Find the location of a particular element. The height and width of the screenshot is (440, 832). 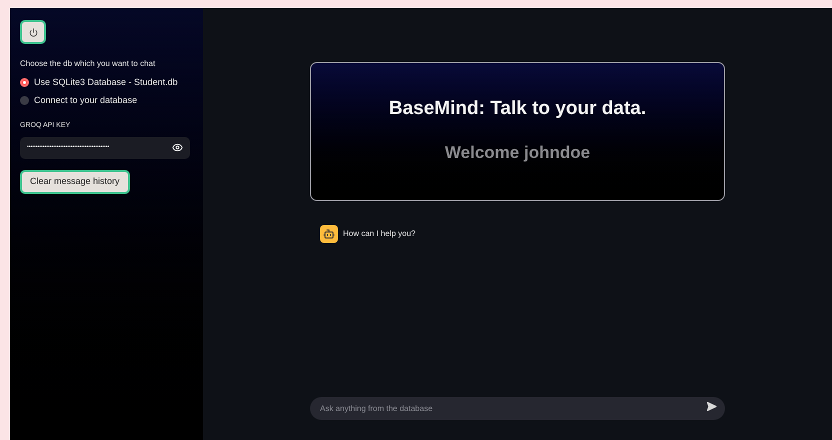

chat-input: Ask anything from the database is located at coordinates (517, 408).